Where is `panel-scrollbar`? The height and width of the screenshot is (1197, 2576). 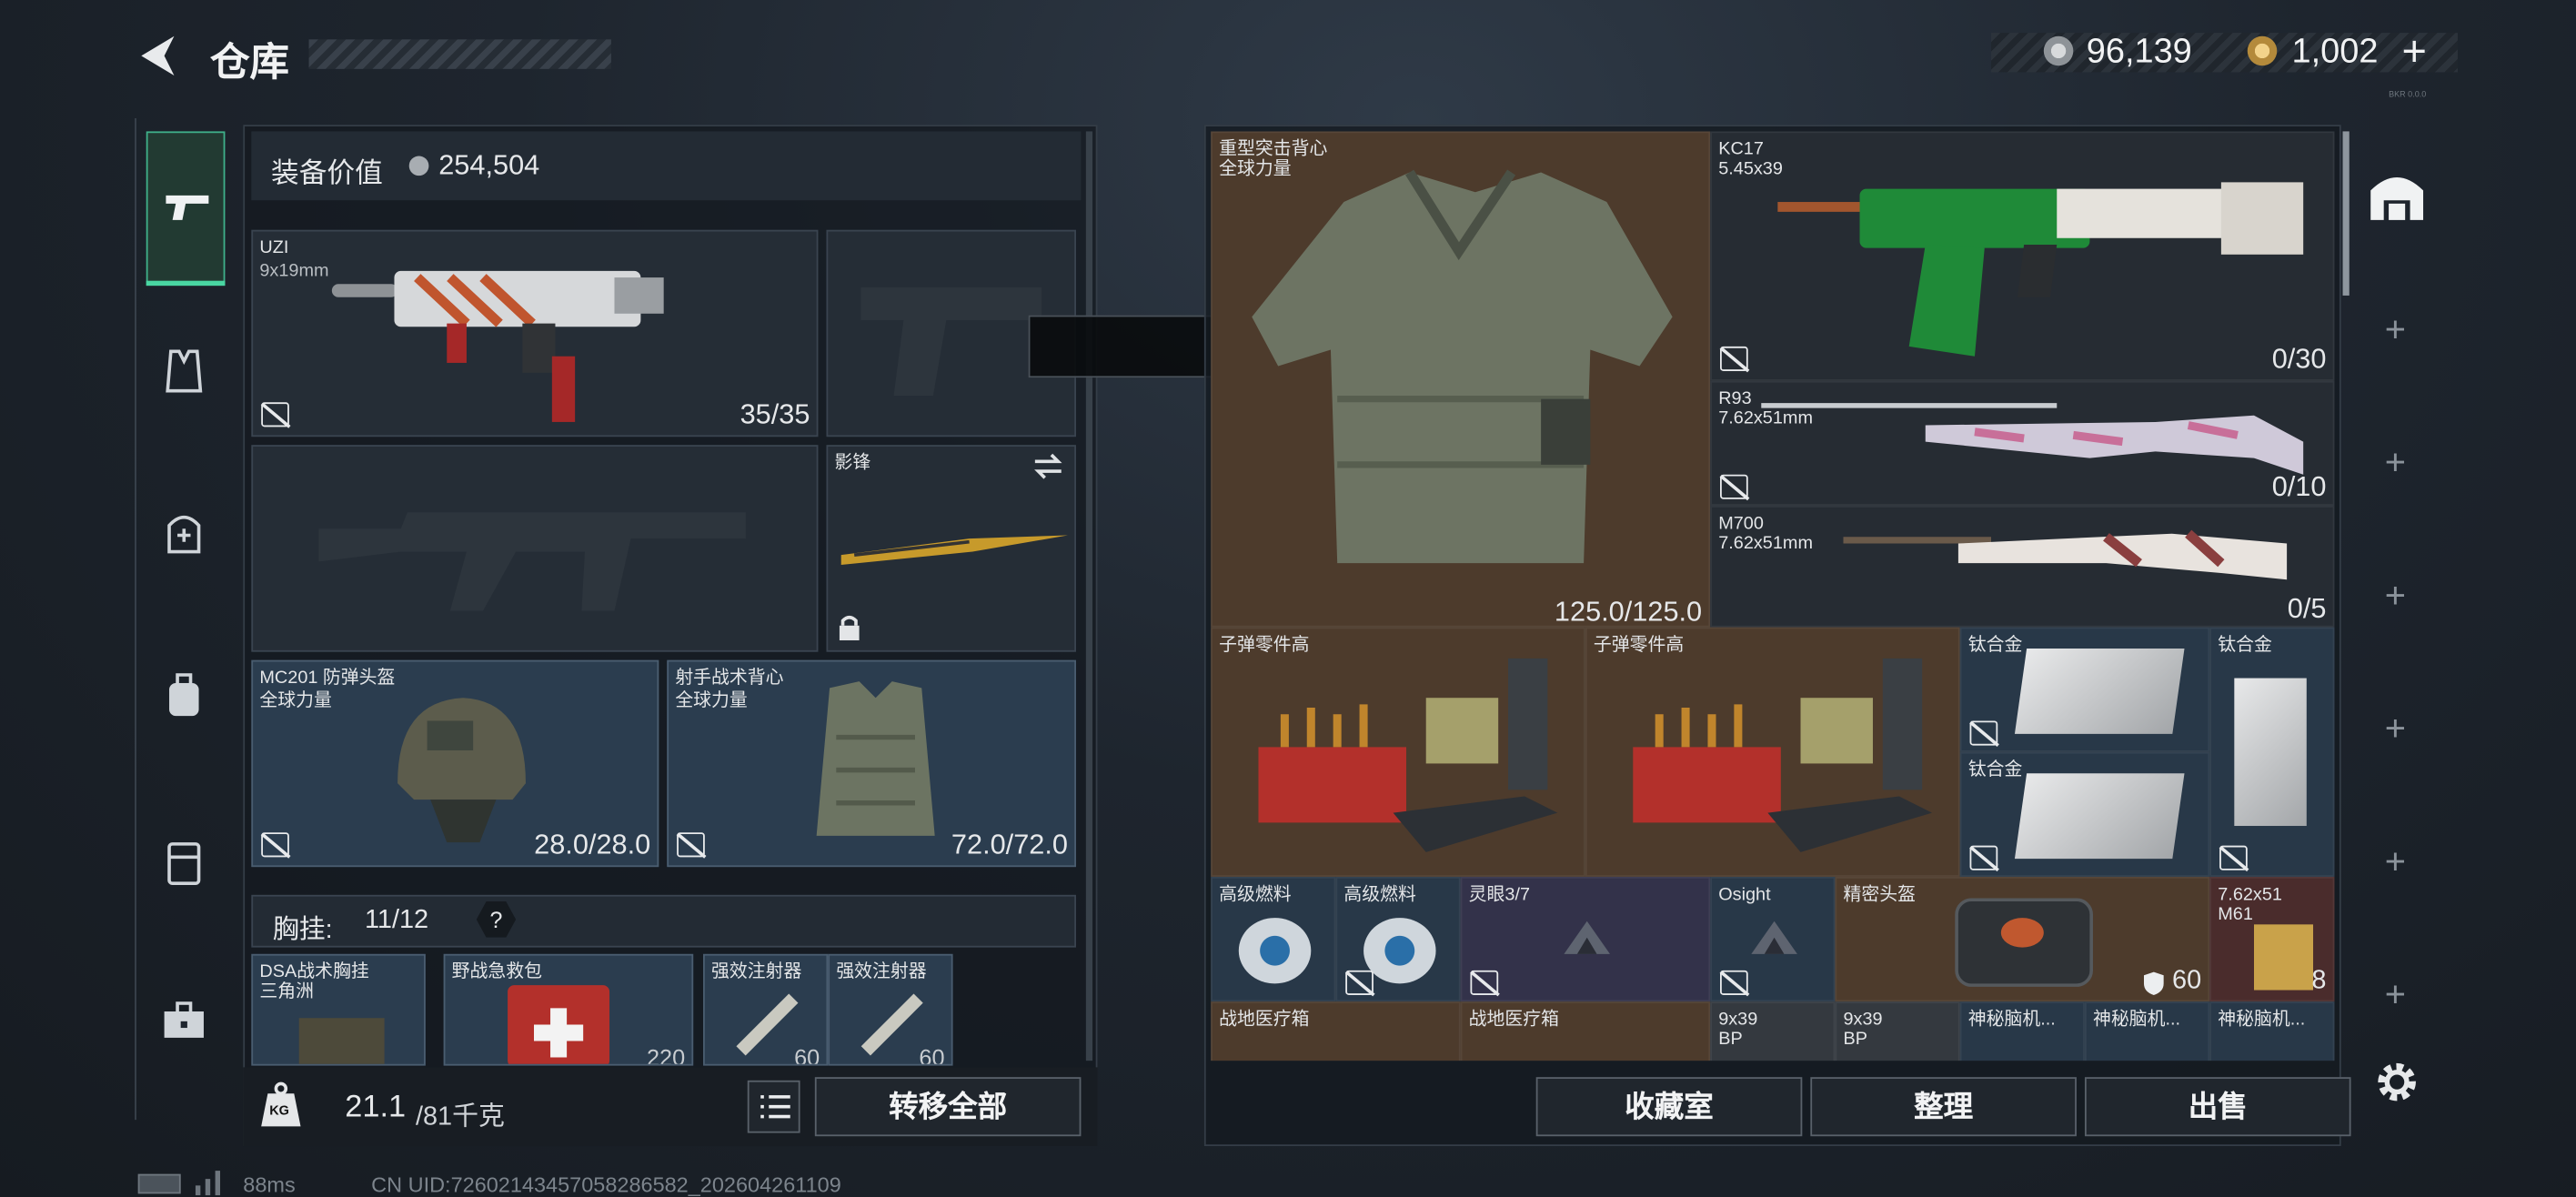 panel-scrollbar is located at coordinates (1089, 596).